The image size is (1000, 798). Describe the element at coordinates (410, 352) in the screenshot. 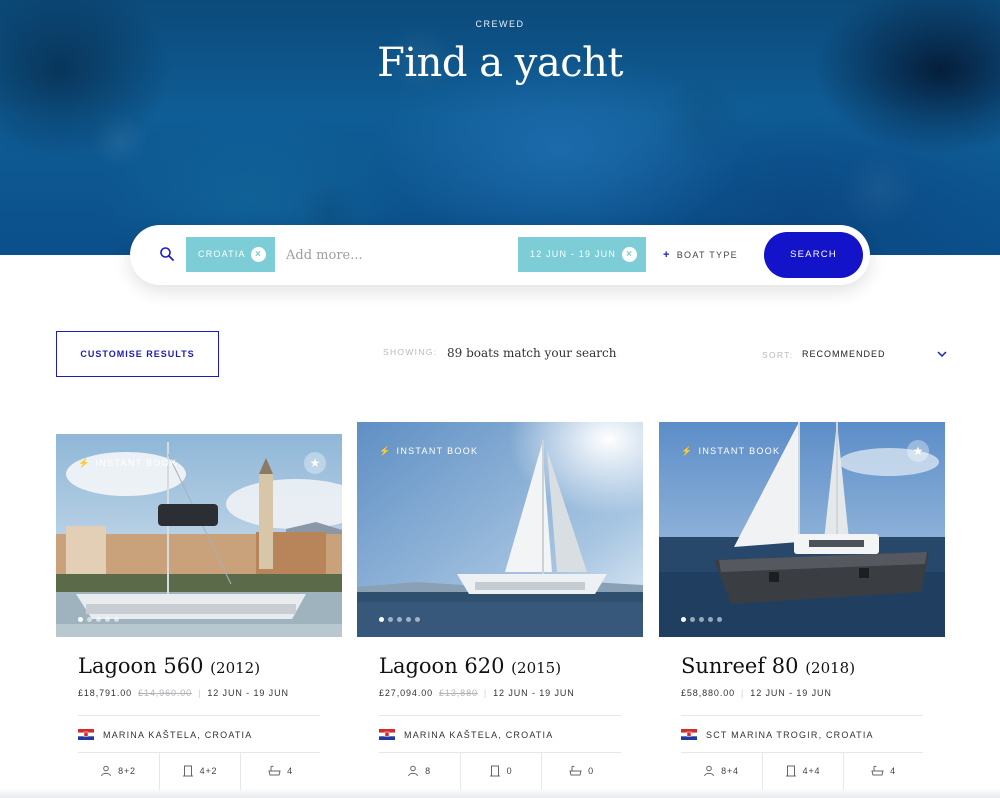

I see `showing-label: SHOWING:` at that location.